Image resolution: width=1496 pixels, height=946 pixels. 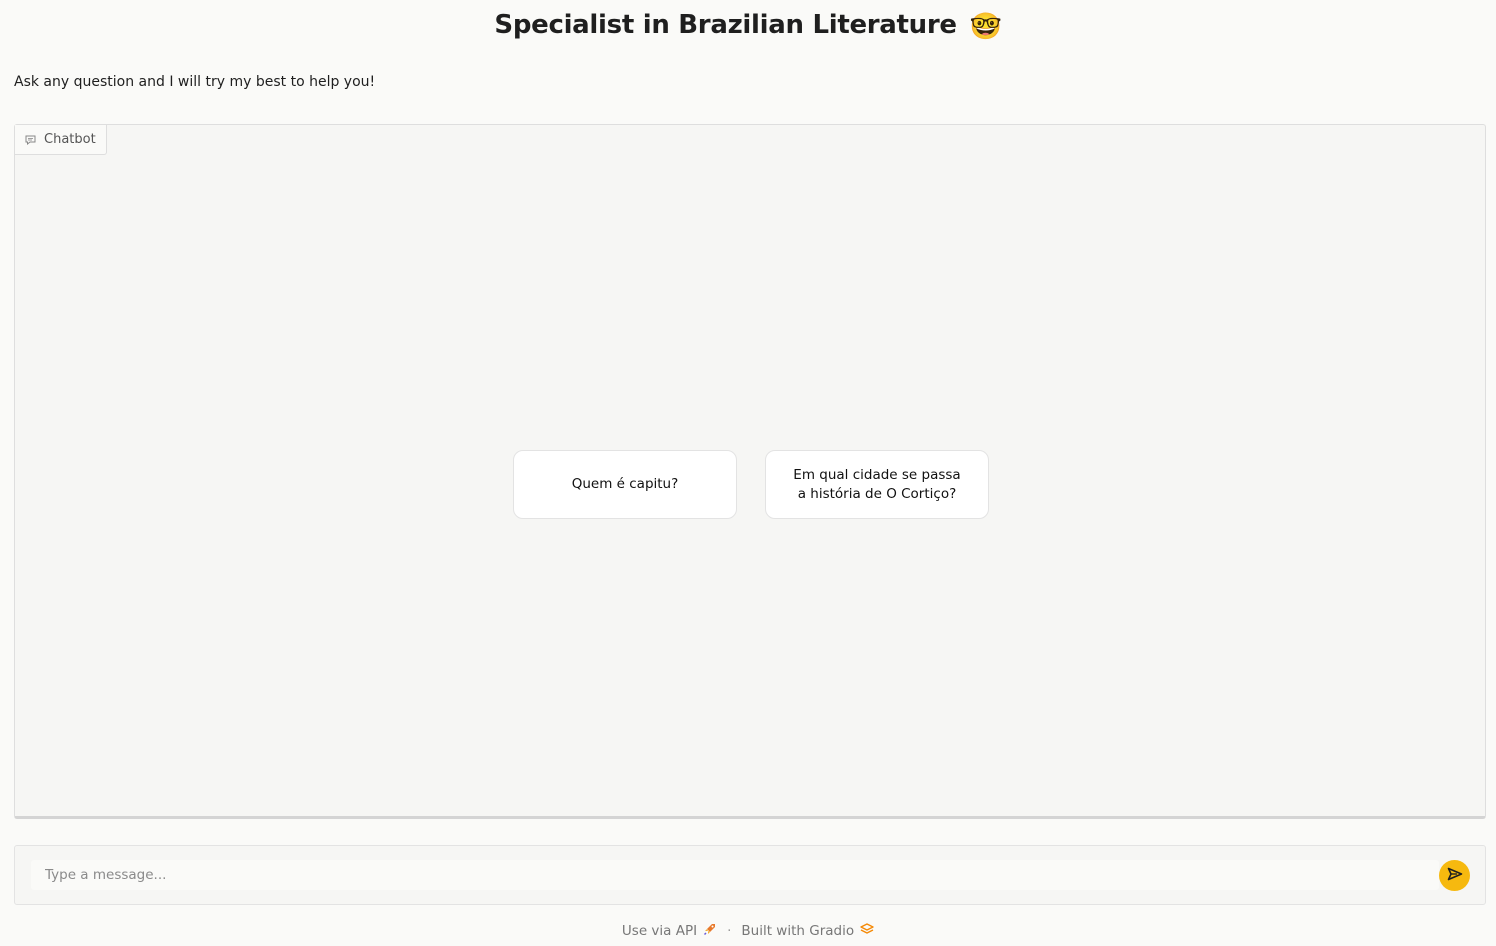 I want to click on example-button-1: Quem é capitu?, so click(x=625, y=484).